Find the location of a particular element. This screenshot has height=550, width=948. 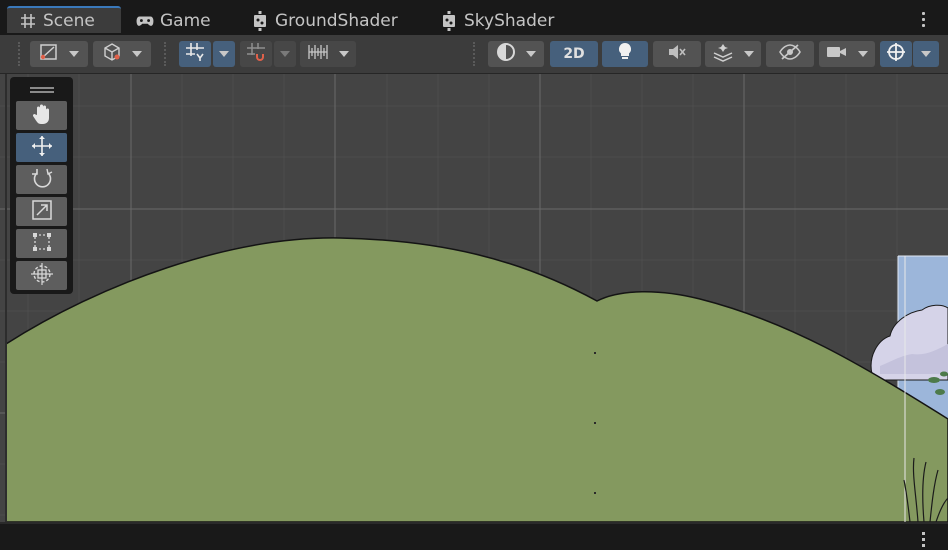

tab-label: Scene is located at coordinates (69, 20).